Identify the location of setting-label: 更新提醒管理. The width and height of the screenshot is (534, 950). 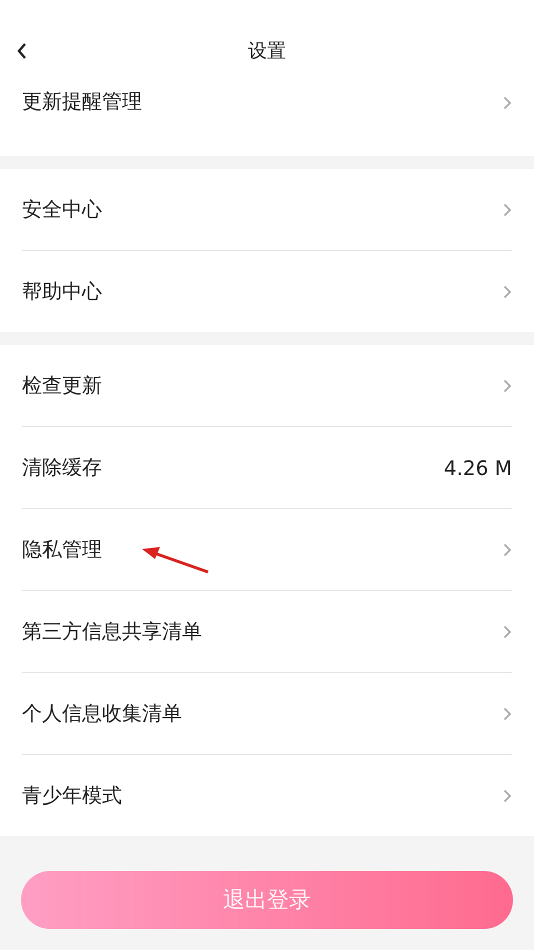
(82, 101).